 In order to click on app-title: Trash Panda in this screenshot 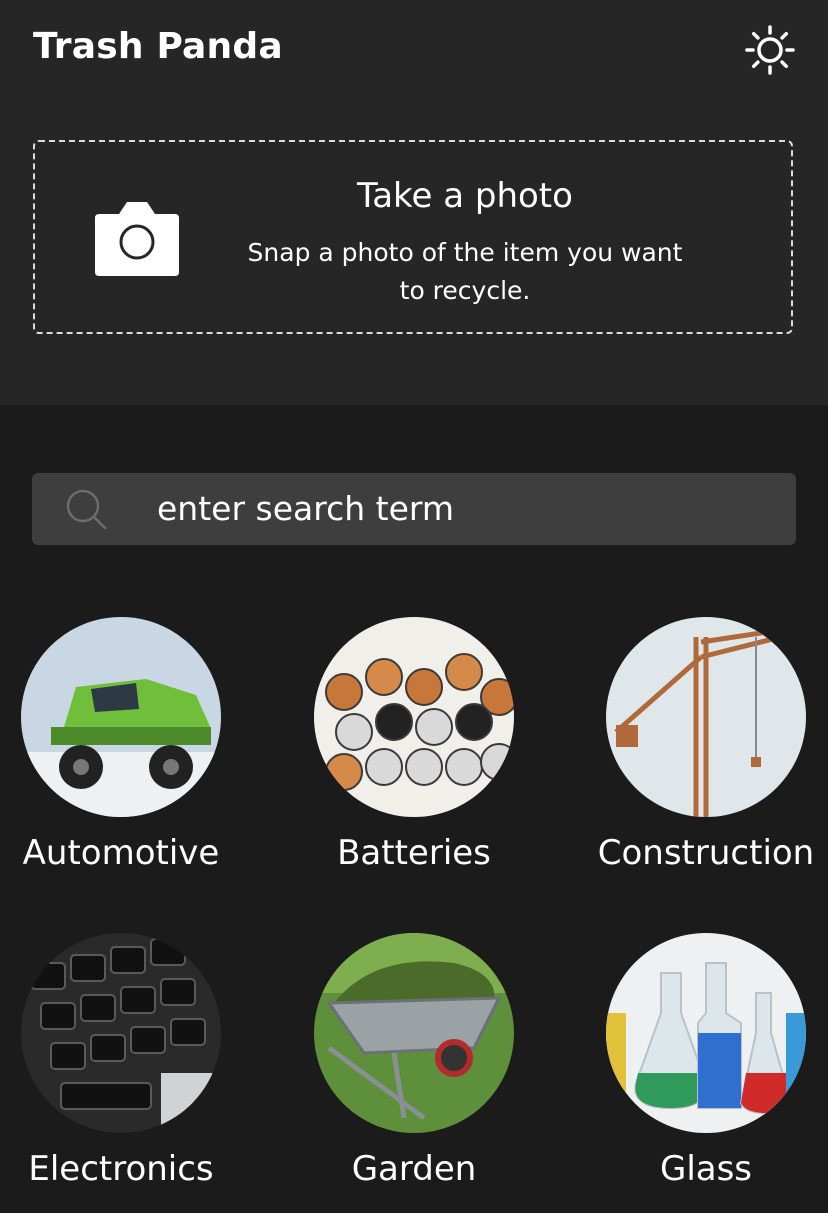, I will do `click(158, 46)`.